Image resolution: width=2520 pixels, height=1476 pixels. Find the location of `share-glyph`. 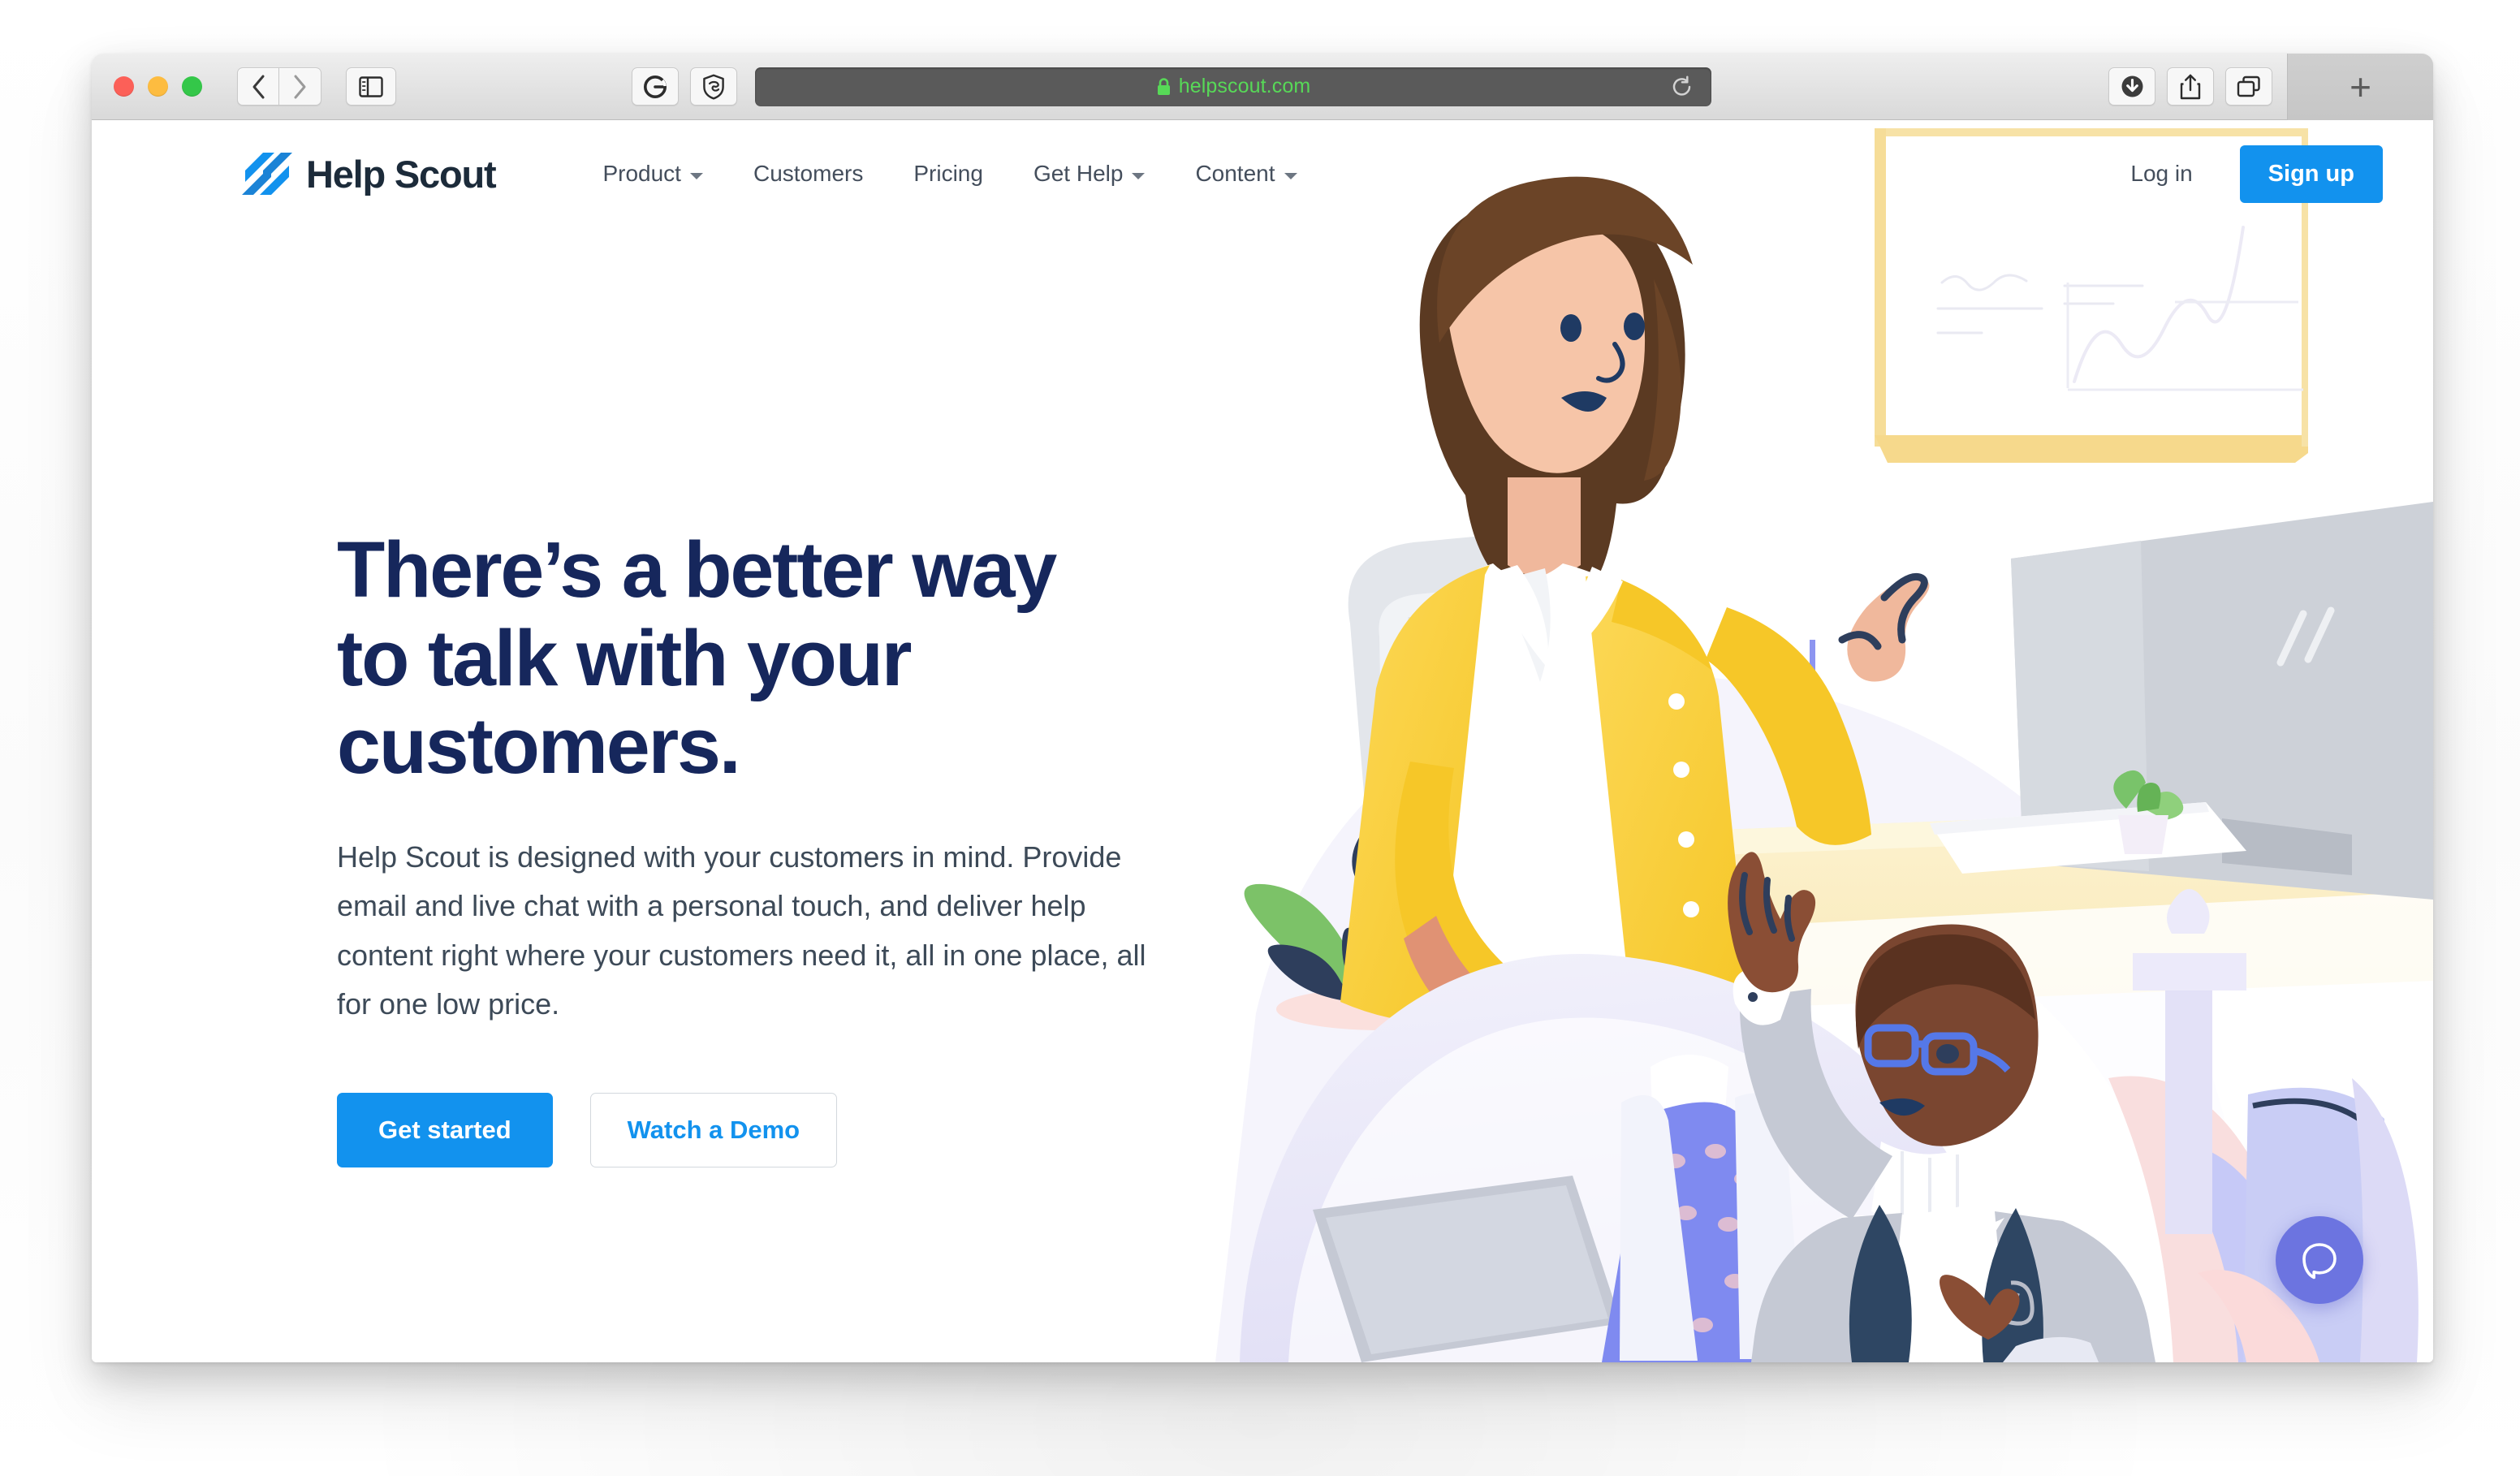

share-glyph is located at coordinates (2190, 87).